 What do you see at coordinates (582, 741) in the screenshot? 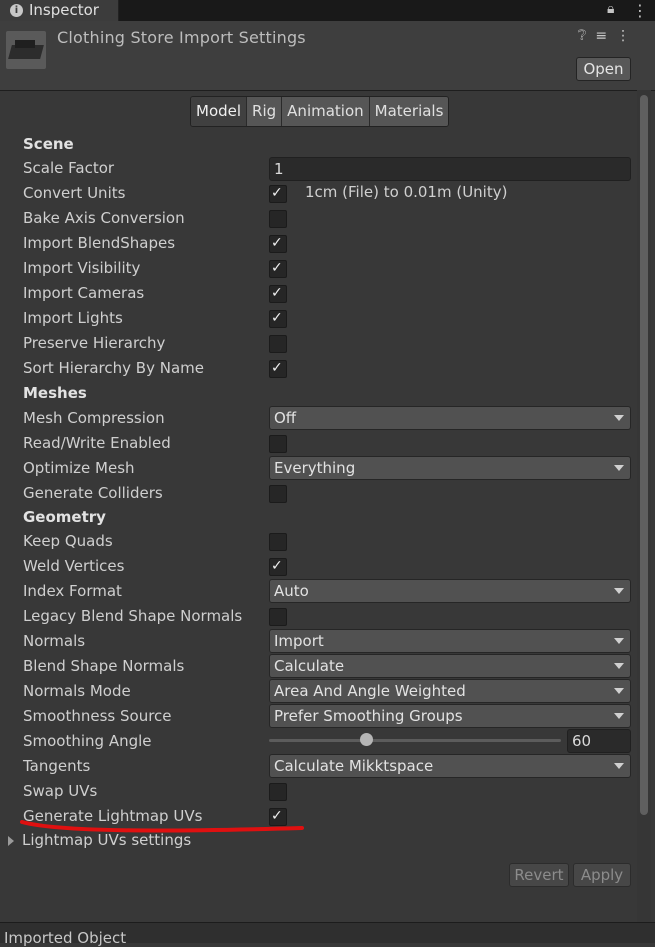
I see `smoothing-angle-value: 60` at bounding box center [582, 741].